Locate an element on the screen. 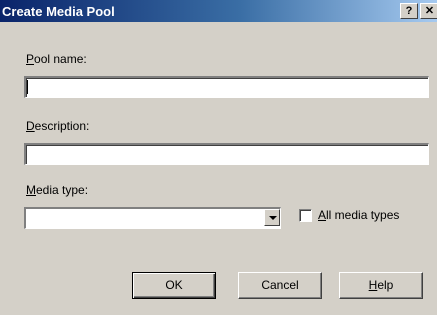 The image size is (437, 315). pool-name-label: Pool name: is located at coordinates (56, 59).